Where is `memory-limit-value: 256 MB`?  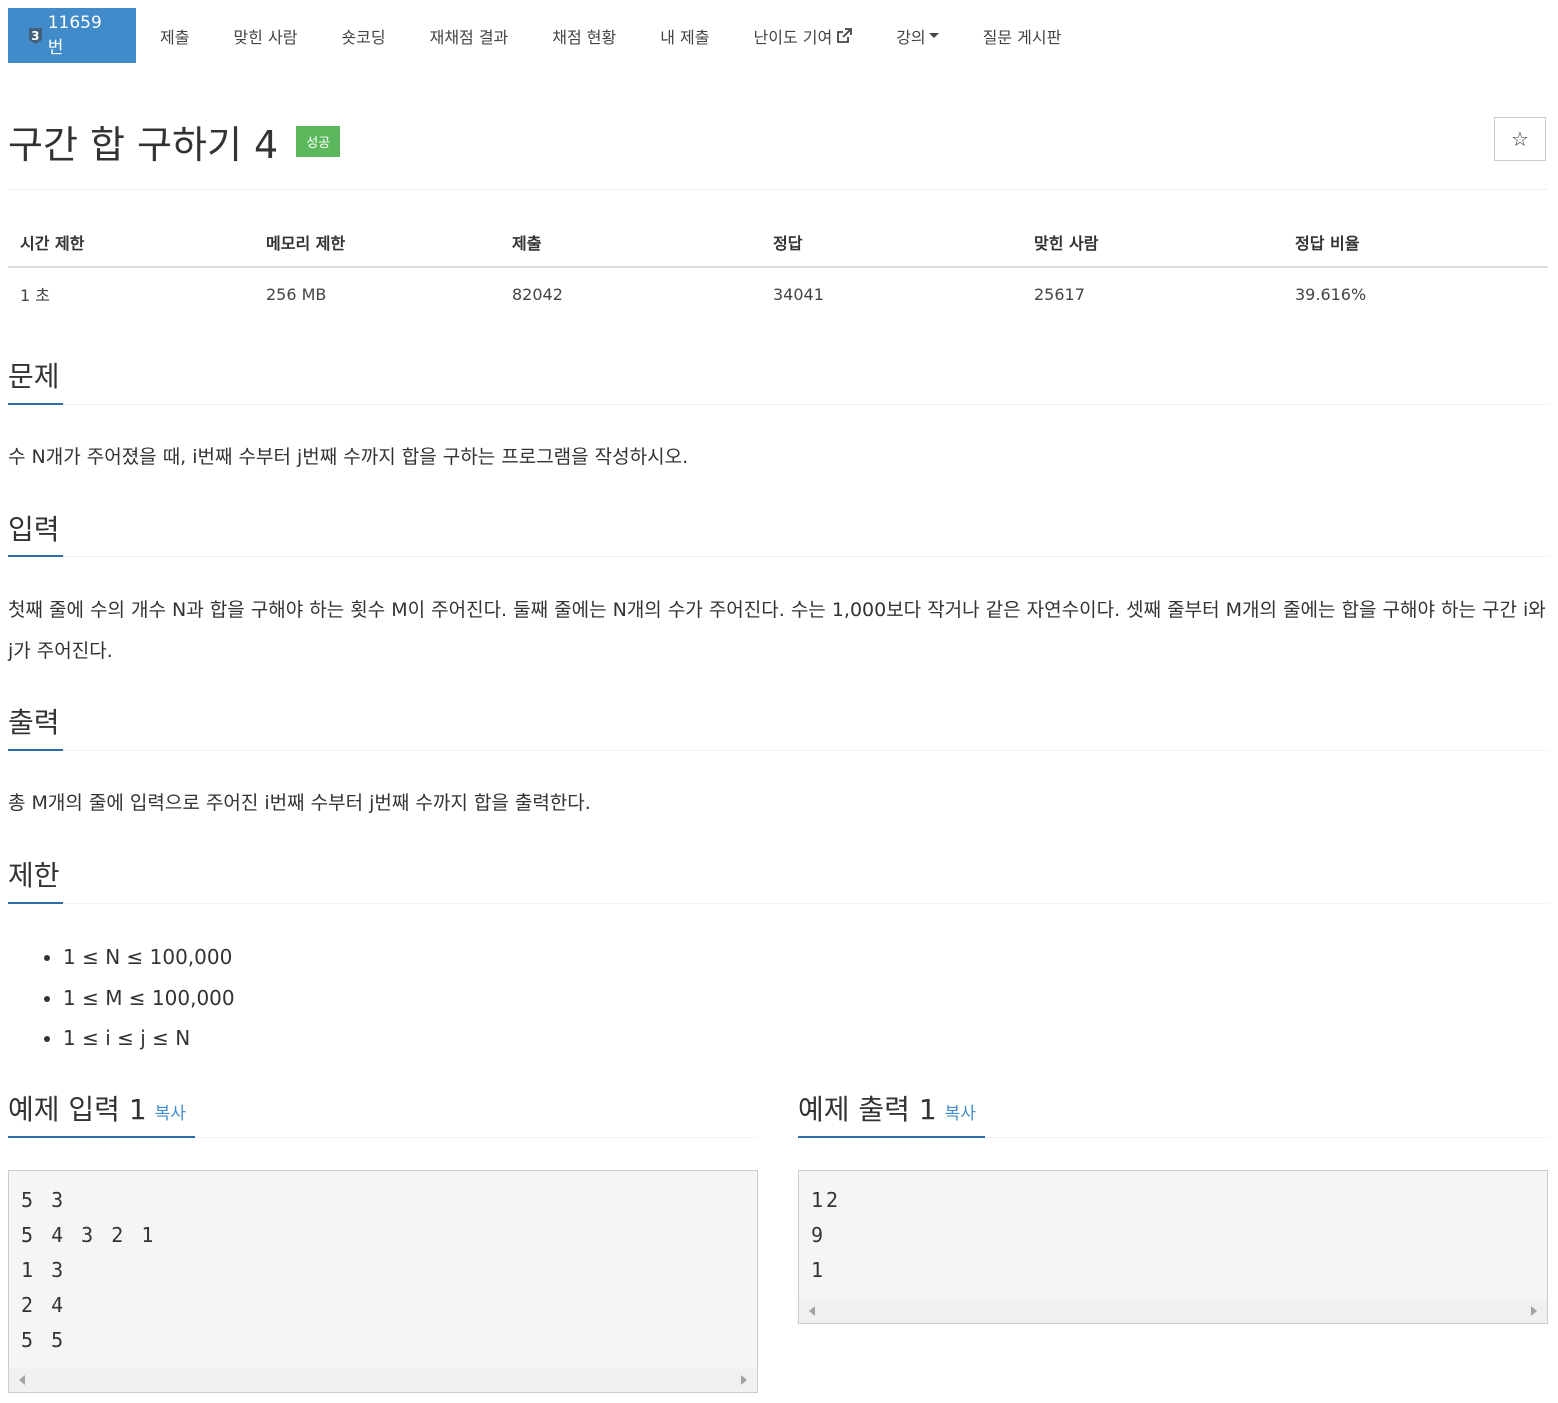 memory-limit-value: 256 MB is located at coordinates (296, 294).